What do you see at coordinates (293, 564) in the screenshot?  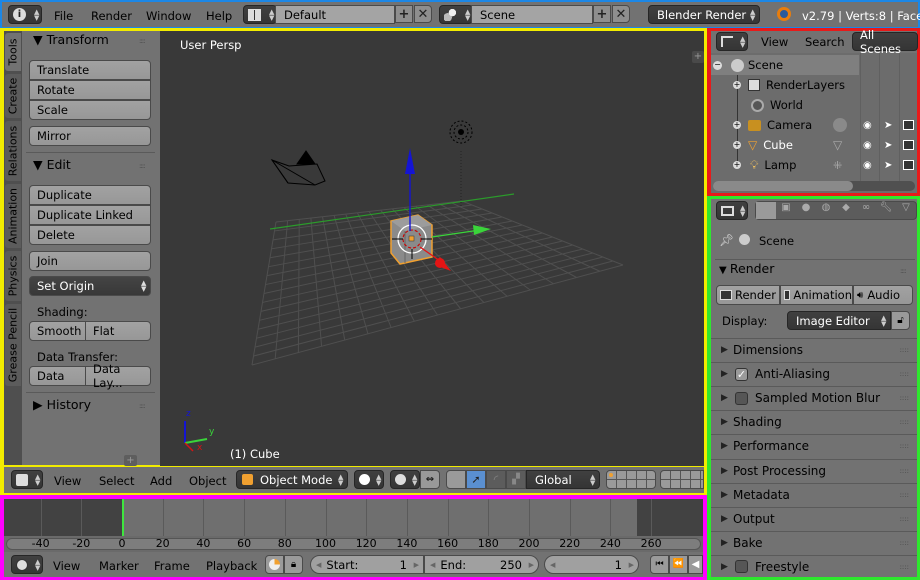 I see `lock-range-icon: 🔒︎` at bounding box center [293, 564].